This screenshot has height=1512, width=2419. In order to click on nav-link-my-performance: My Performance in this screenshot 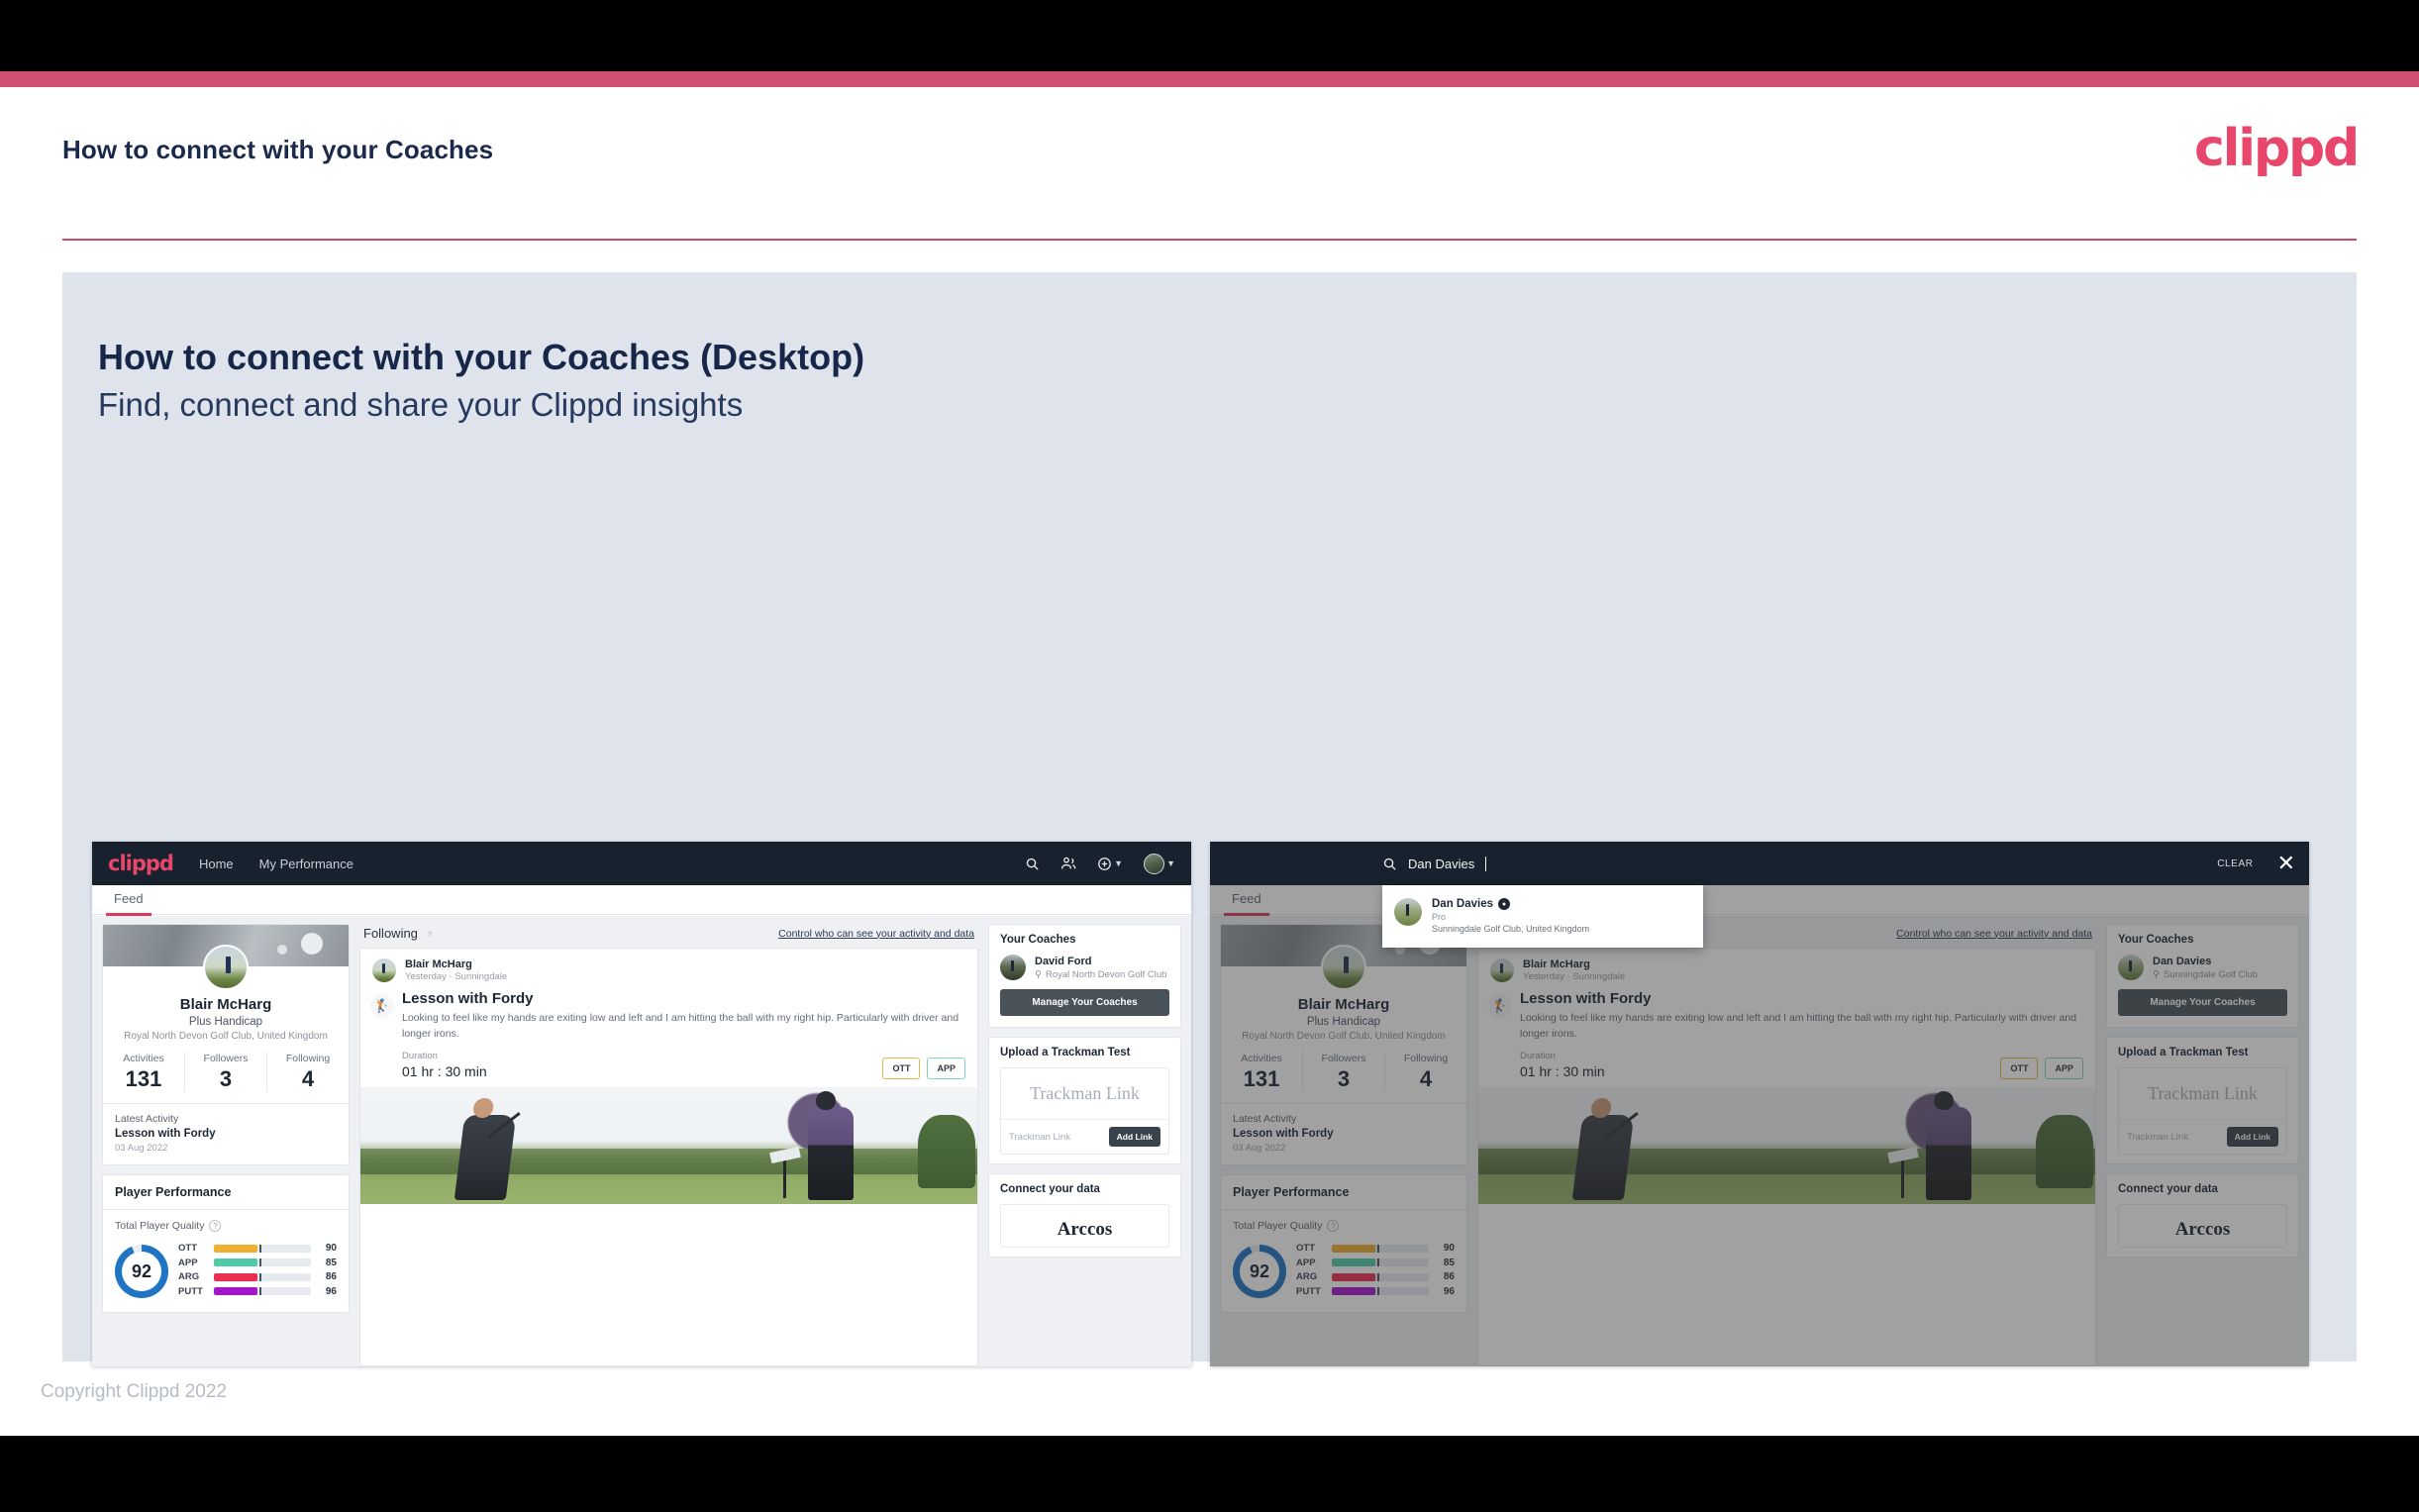, I will do `click(306, 864)`.